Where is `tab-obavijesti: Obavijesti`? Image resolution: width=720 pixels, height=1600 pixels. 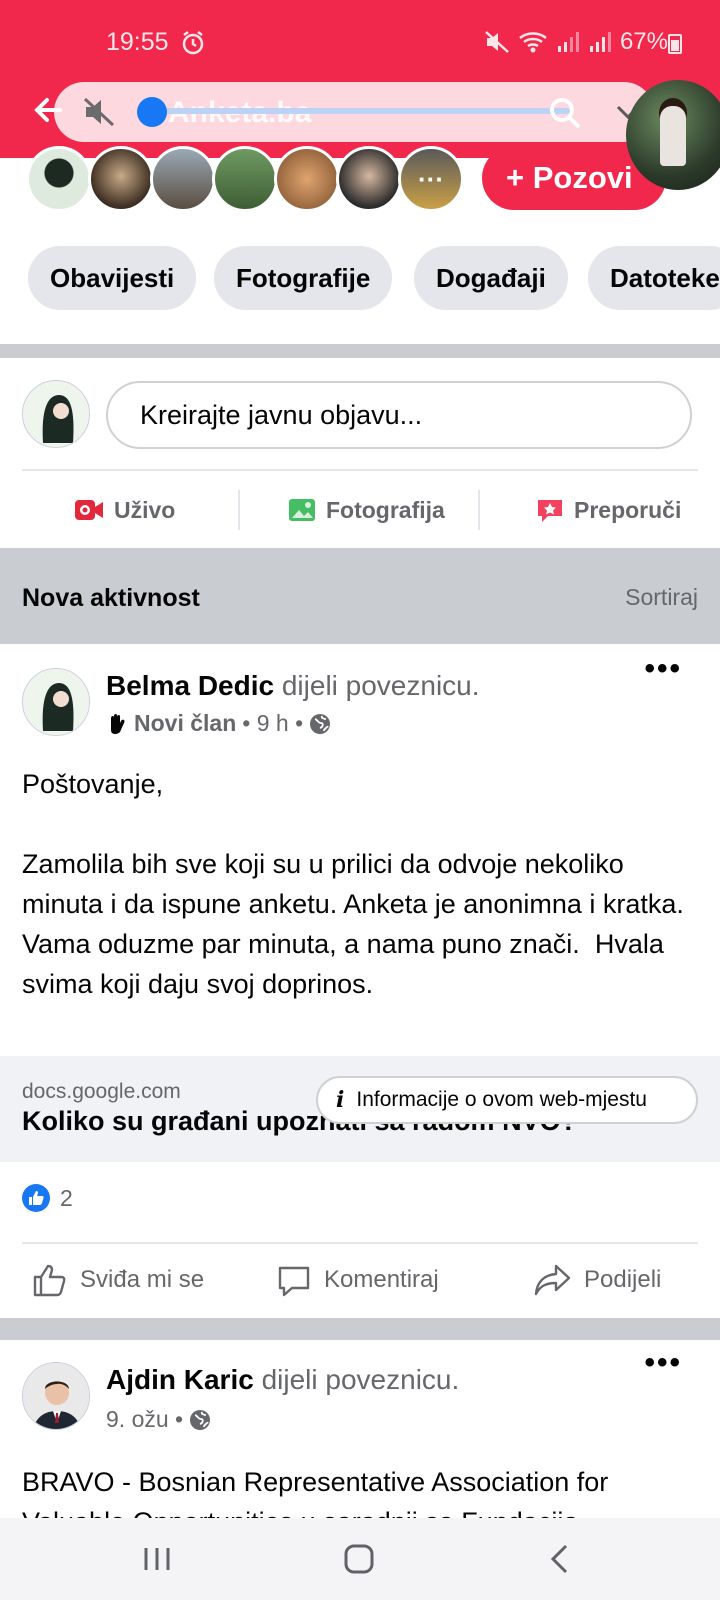
tab-obavijesti: Obavijesti is located at coordinates (112, 278).